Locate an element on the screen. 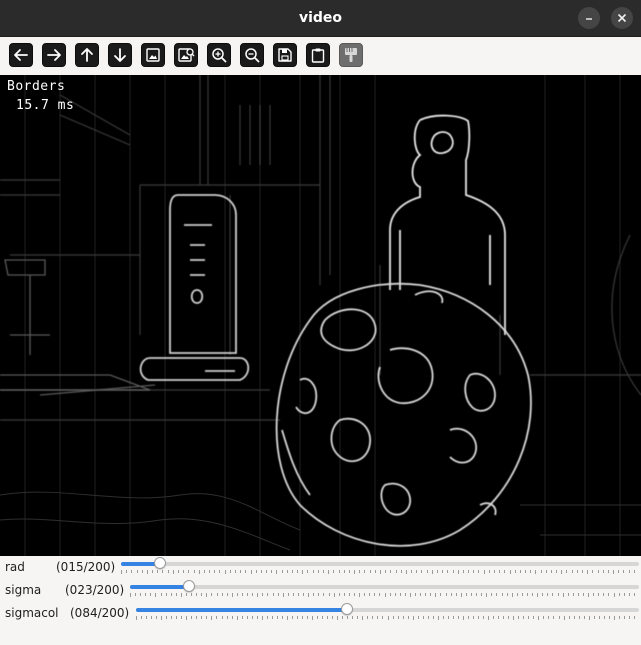 The width and height of the screenshot is (641, 645). trackbar-value: (084/200) is located at coordinates (100, 613).